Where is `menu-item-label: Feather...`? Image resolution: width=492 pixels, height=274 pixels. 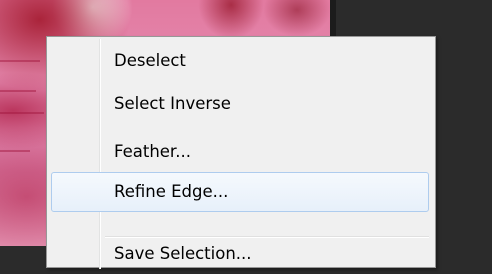 menu-item-label: Feather... is located at coordinates (152, 151).